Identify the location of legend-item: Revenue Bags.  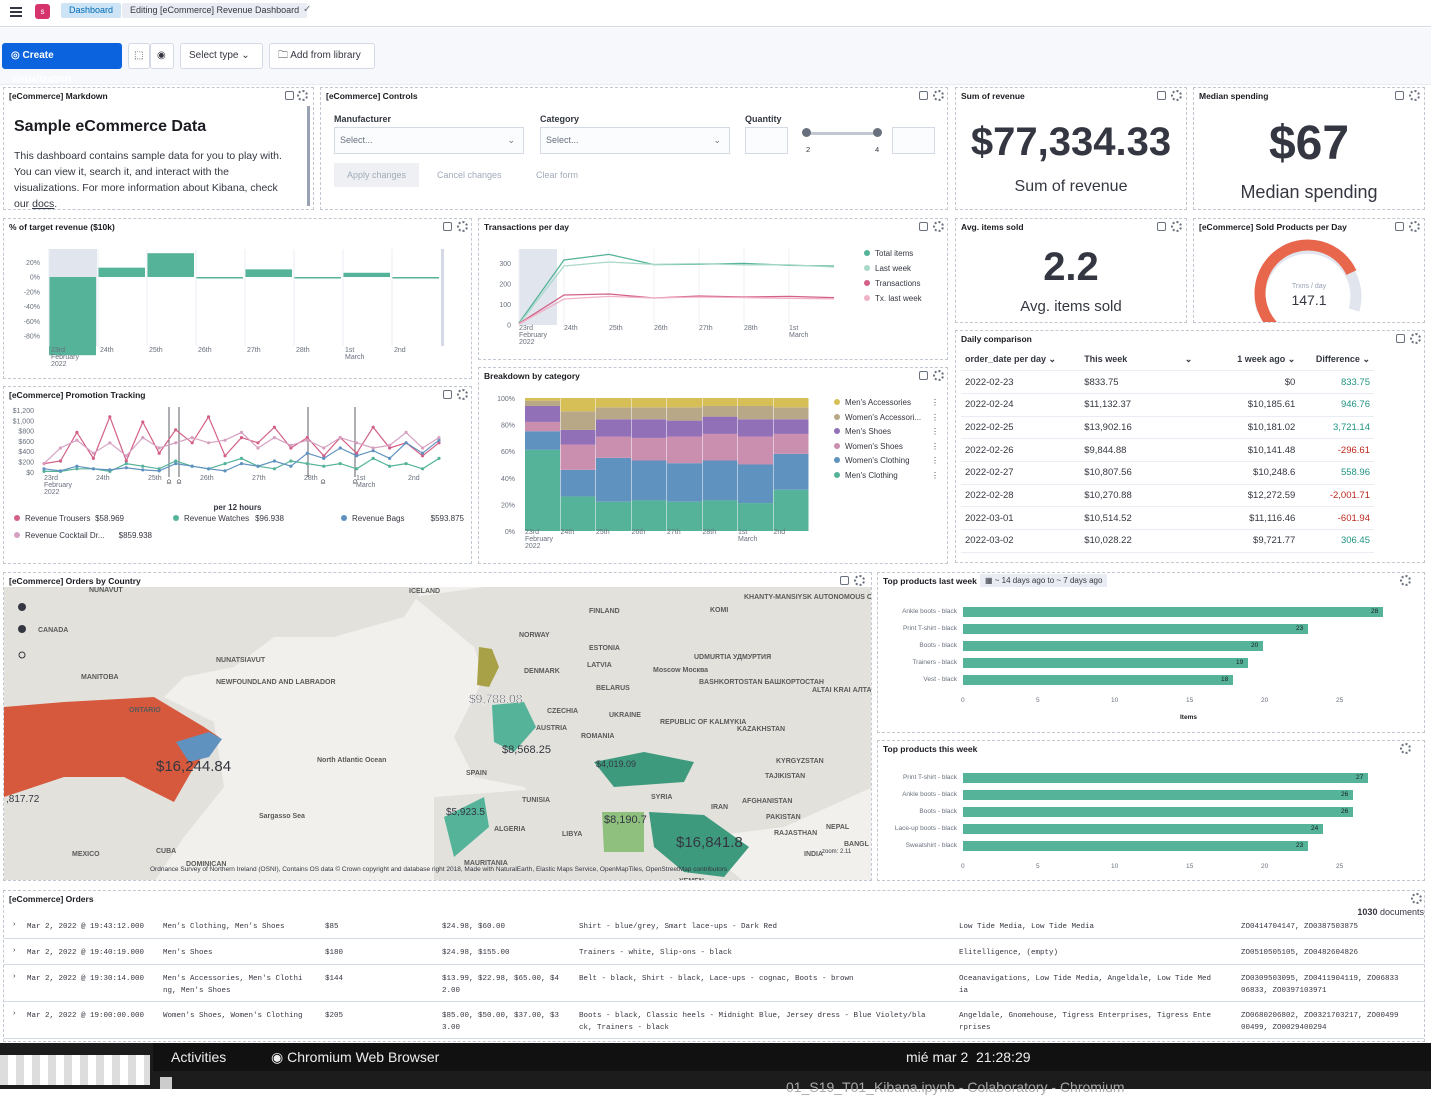
(372, 518).